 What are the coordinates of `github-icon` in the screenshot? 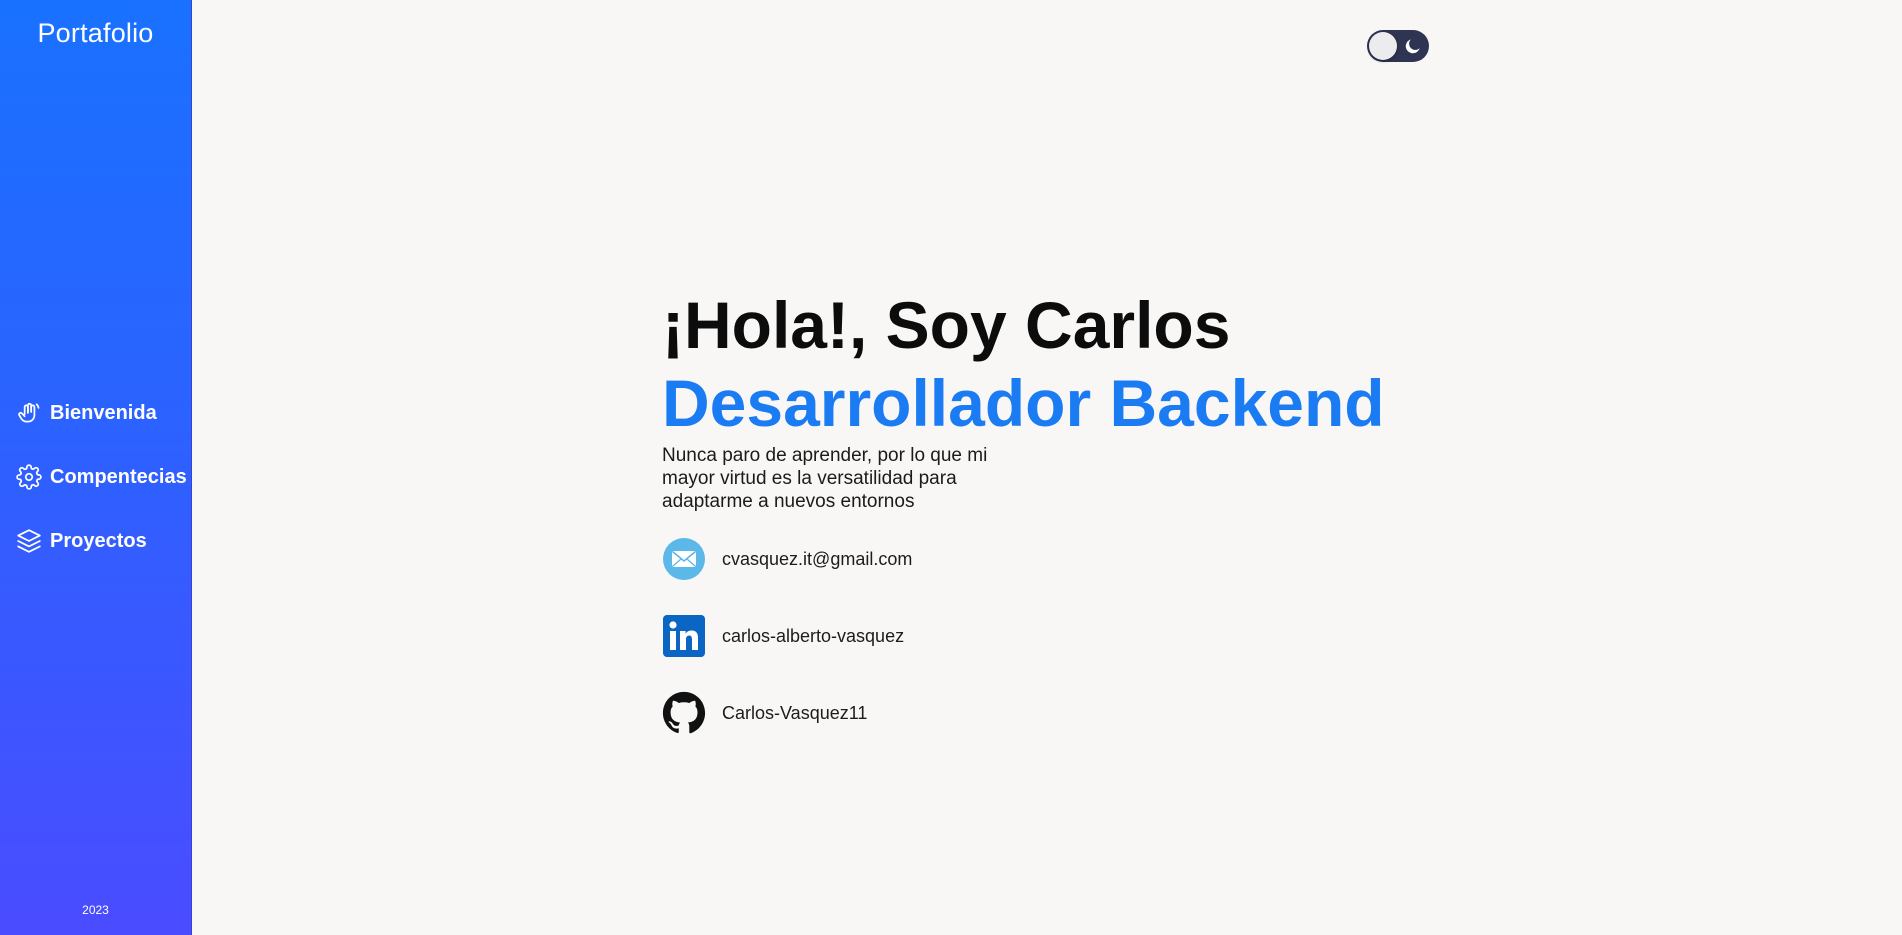 It's located at (684, 713).